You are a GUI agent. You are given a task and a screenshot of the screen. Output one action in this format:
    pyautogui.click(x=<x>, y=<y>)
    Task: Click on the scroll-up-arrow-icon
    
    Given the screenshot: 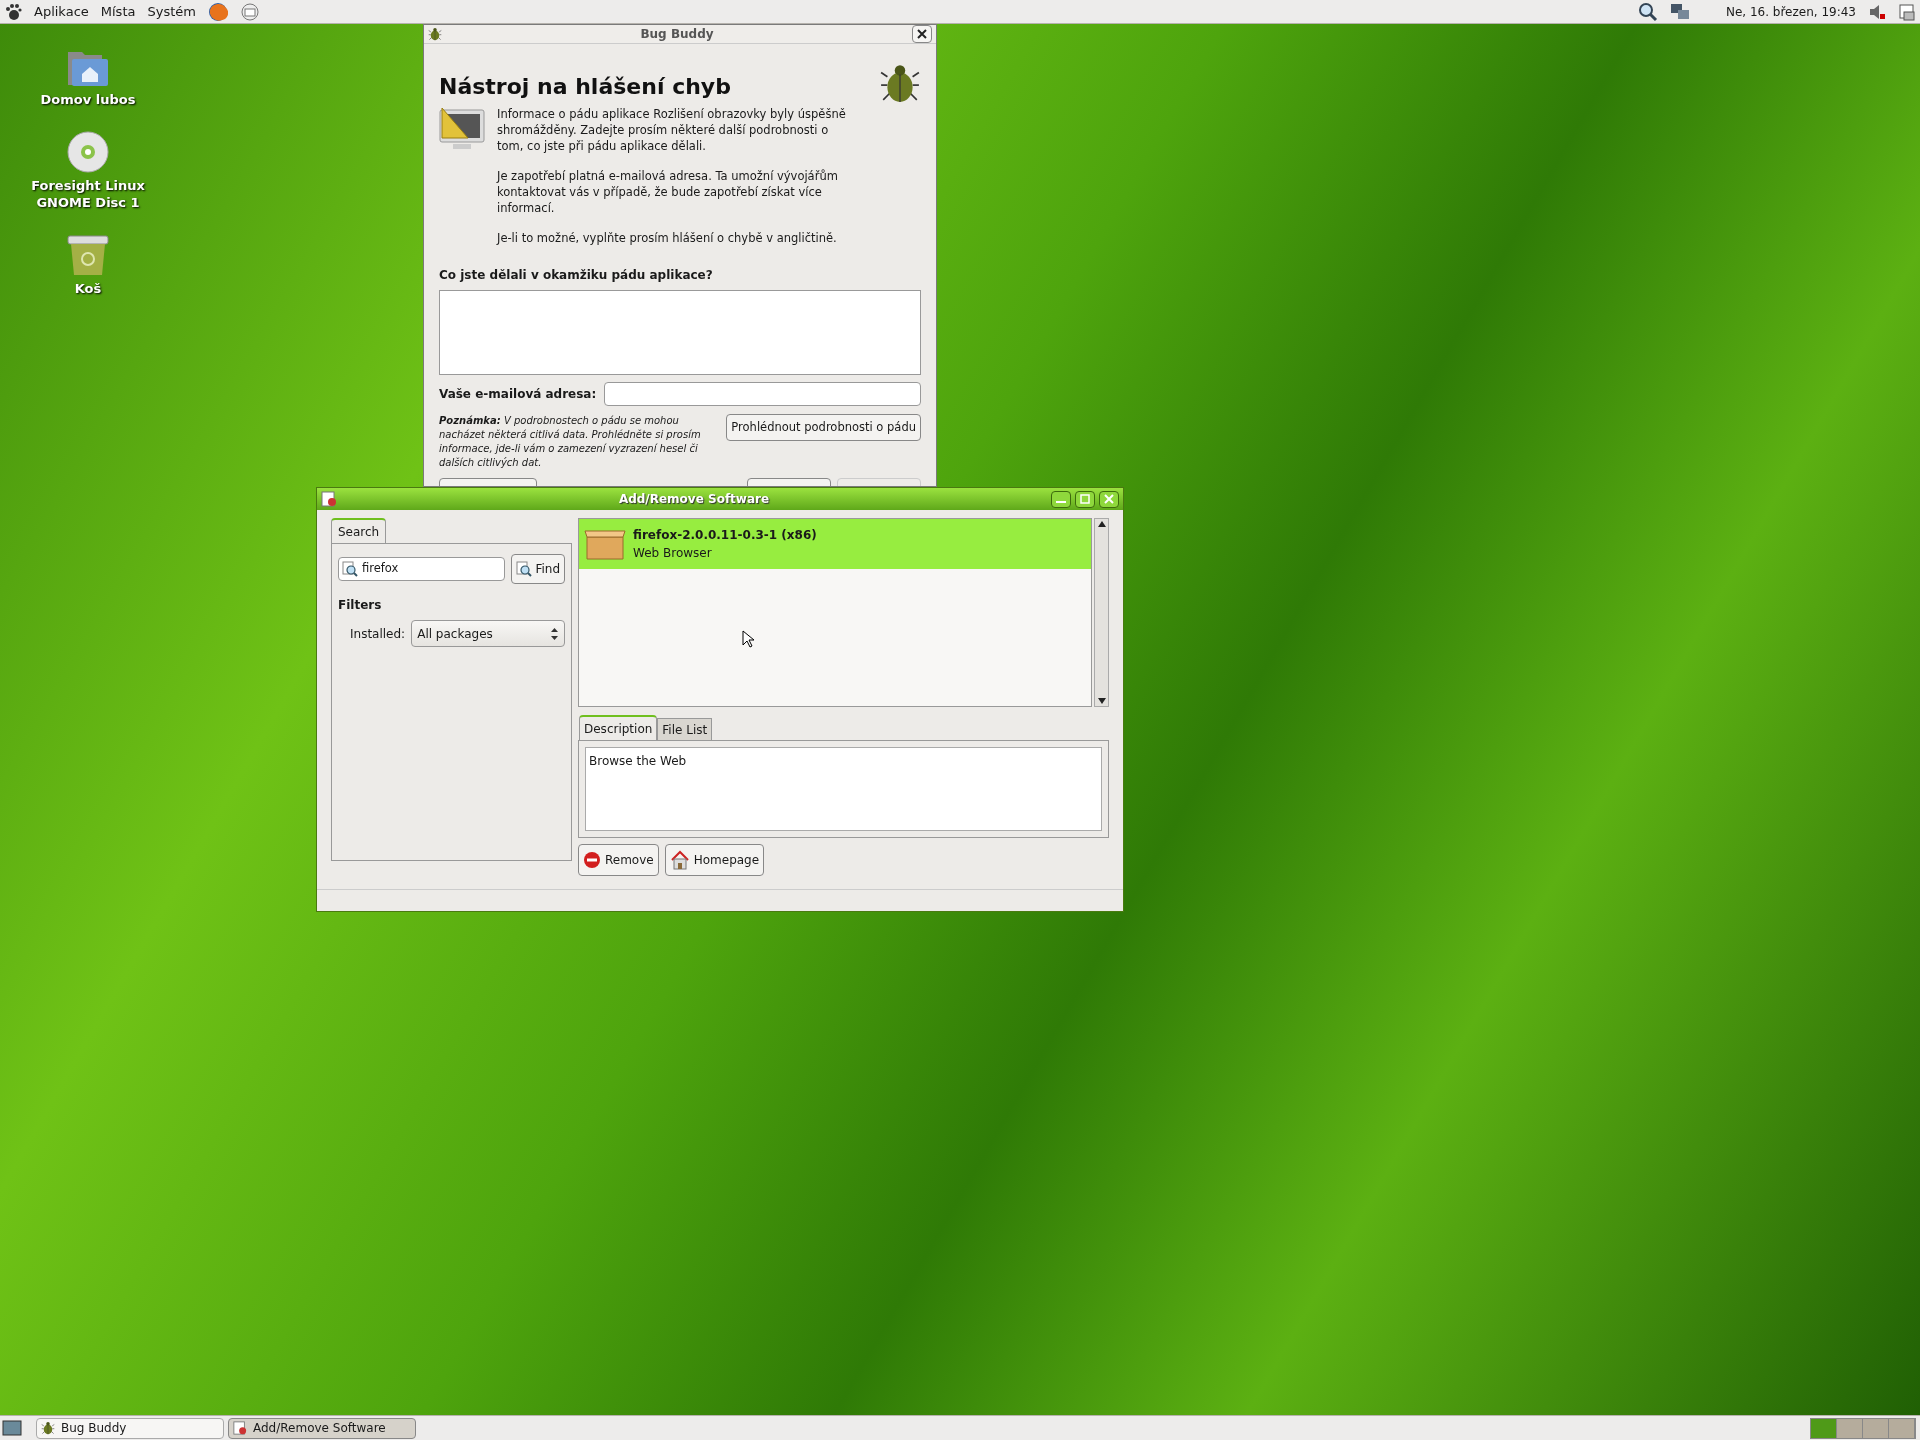 What is the action you would take?
    pyautogui.click(x=1101, y=524)
    